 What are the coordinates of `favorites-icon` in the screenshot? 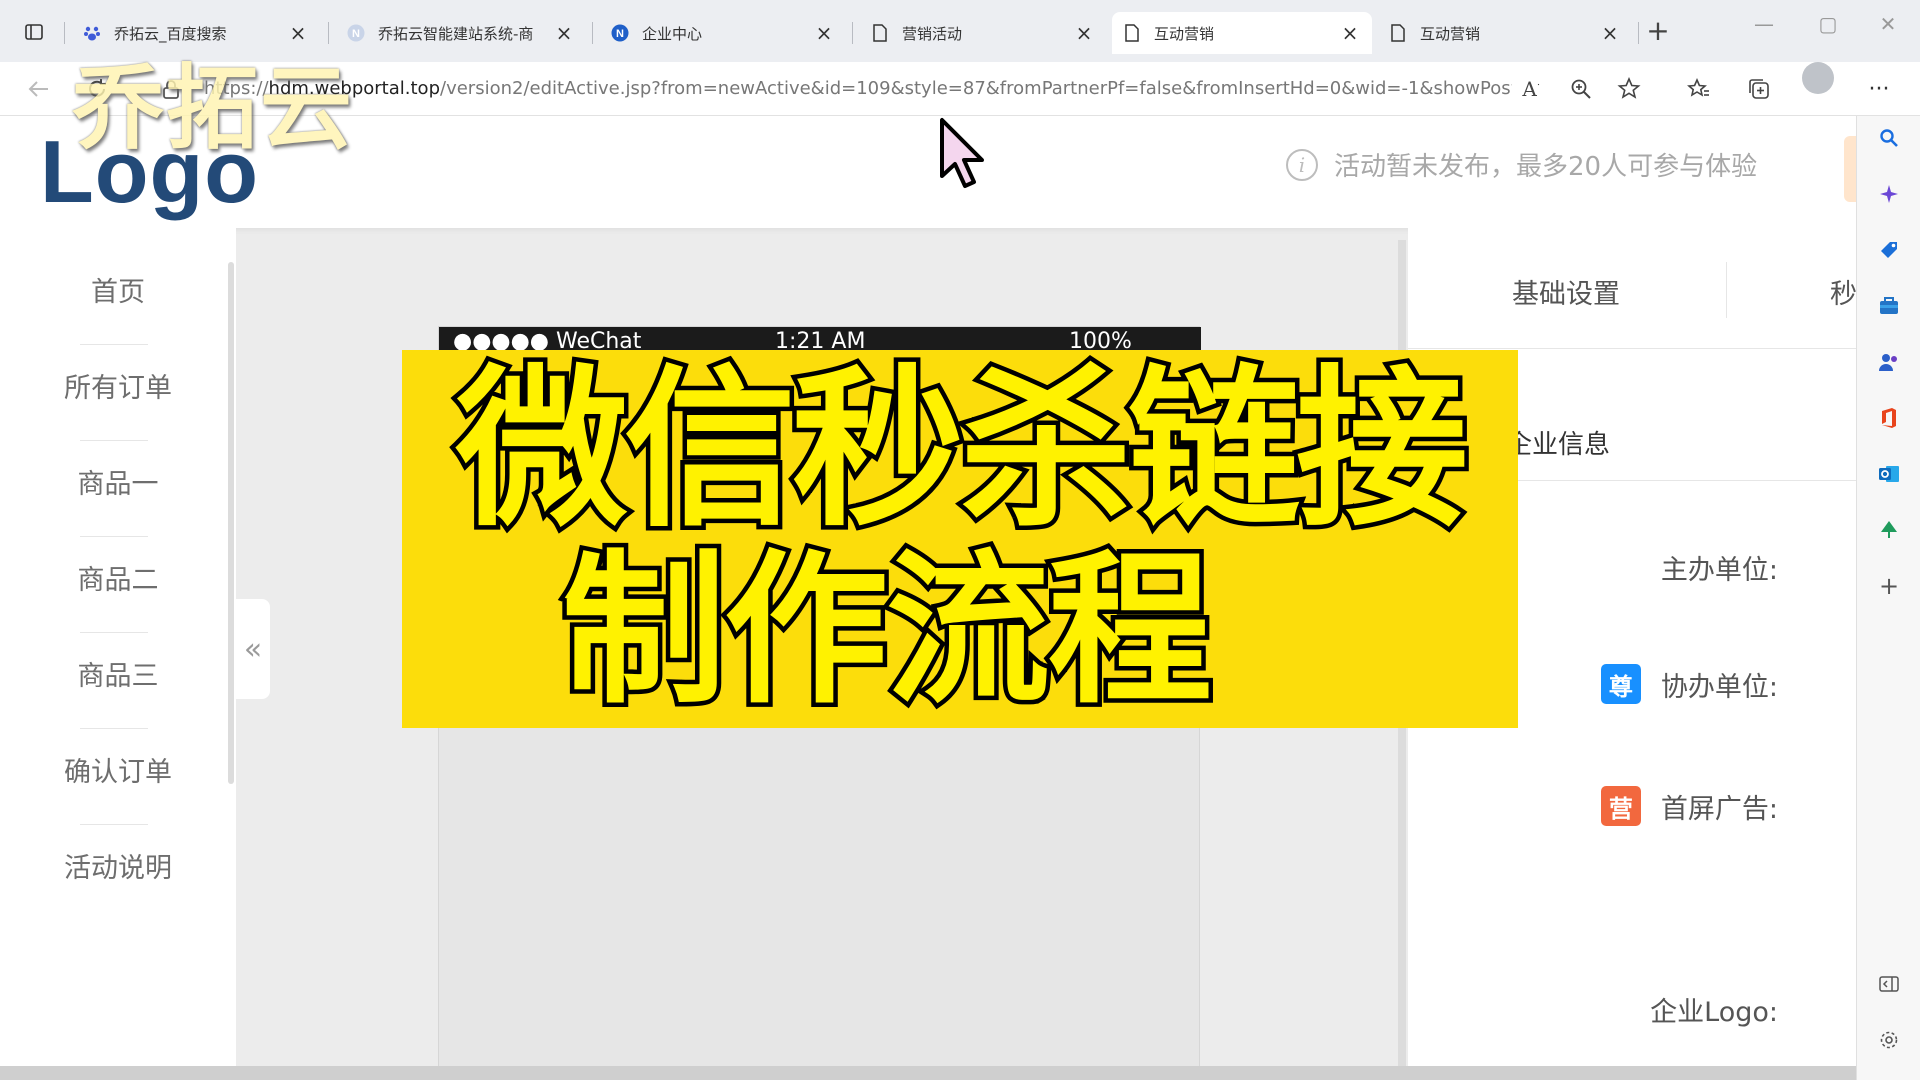 It's located at (1699, 89).